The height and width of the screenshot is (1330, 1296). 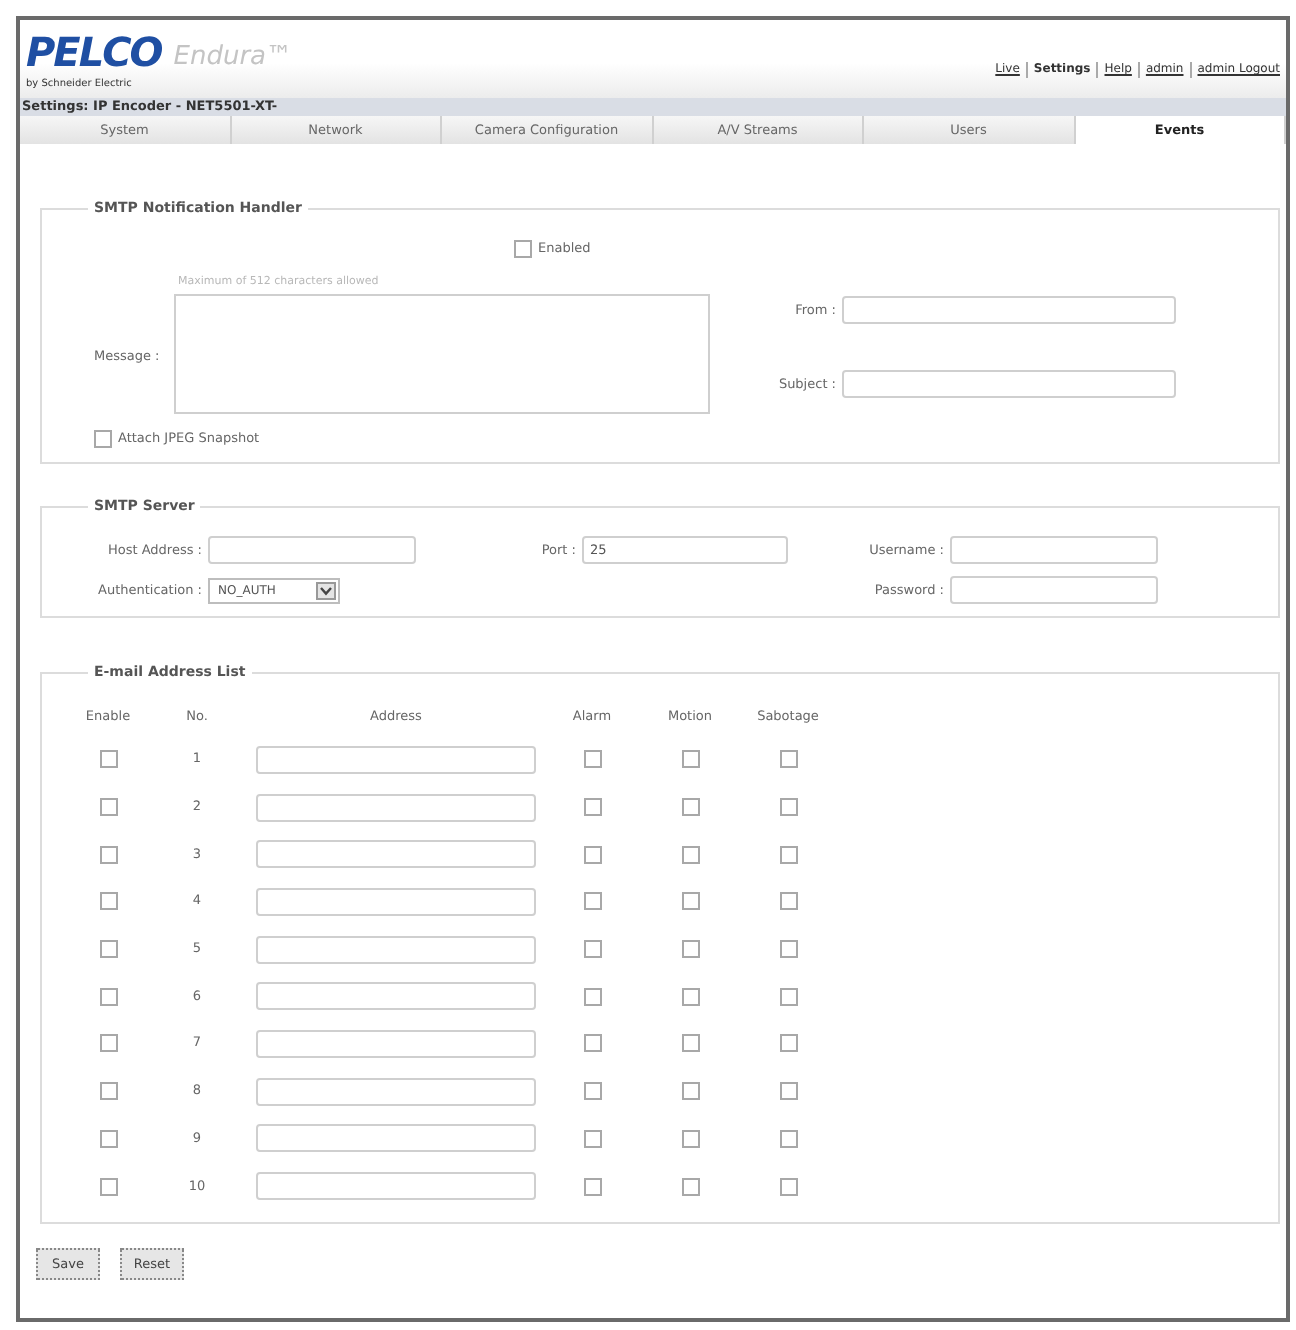 I want to click on caret-icon, so click(x=326, y=590).